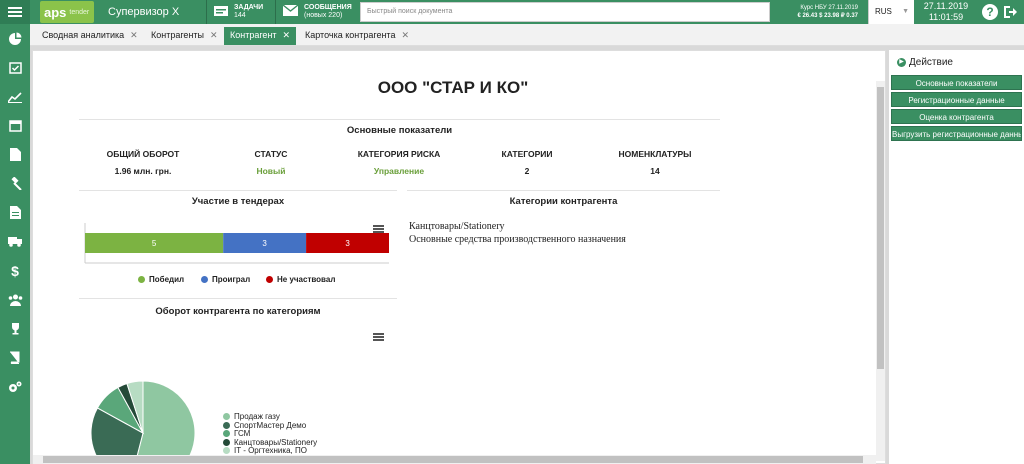  Describe the element at coordinates (15, 125) in the screenshot. I see `sidebar-item-schedule` at that location.